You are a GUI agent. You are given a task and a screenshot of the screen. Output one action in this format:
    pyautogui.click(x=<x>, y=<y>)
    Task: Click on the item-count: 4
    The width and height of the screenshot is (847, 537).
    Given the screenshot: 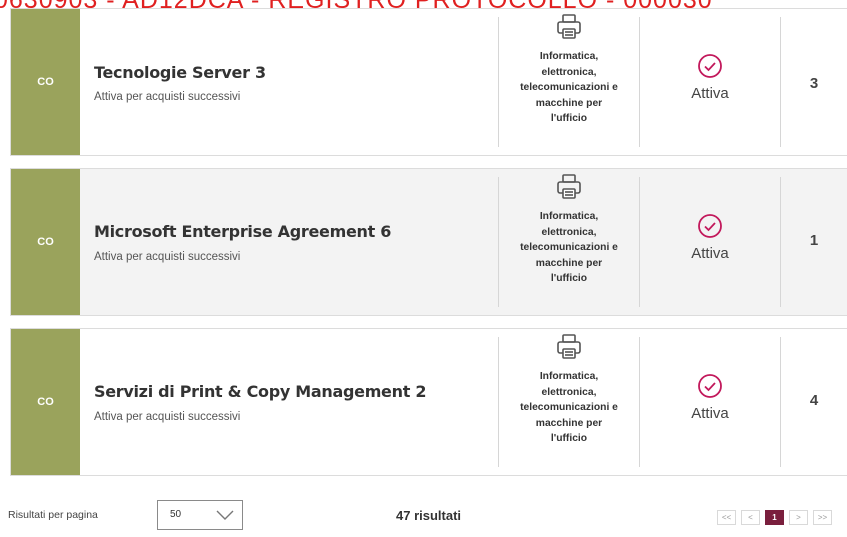 What is the action you would take?
    pyautogui.click(x=814, y=400)
    